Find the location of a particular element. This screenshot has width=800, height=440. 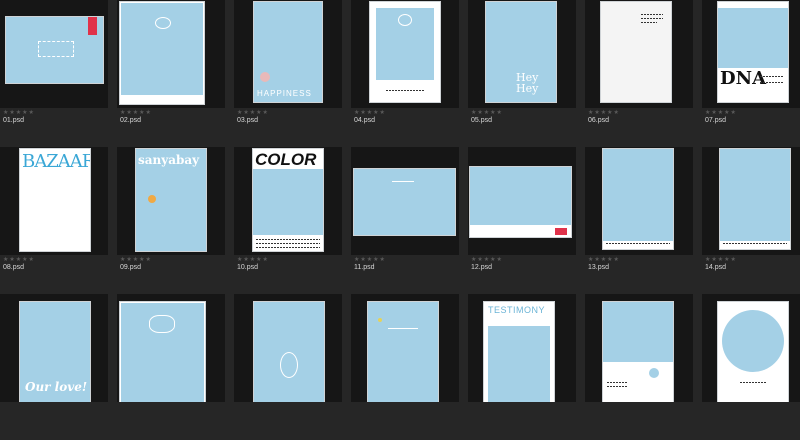

file-item-04: ★★★★★ 04.psd is located at coordinates (405, 73).